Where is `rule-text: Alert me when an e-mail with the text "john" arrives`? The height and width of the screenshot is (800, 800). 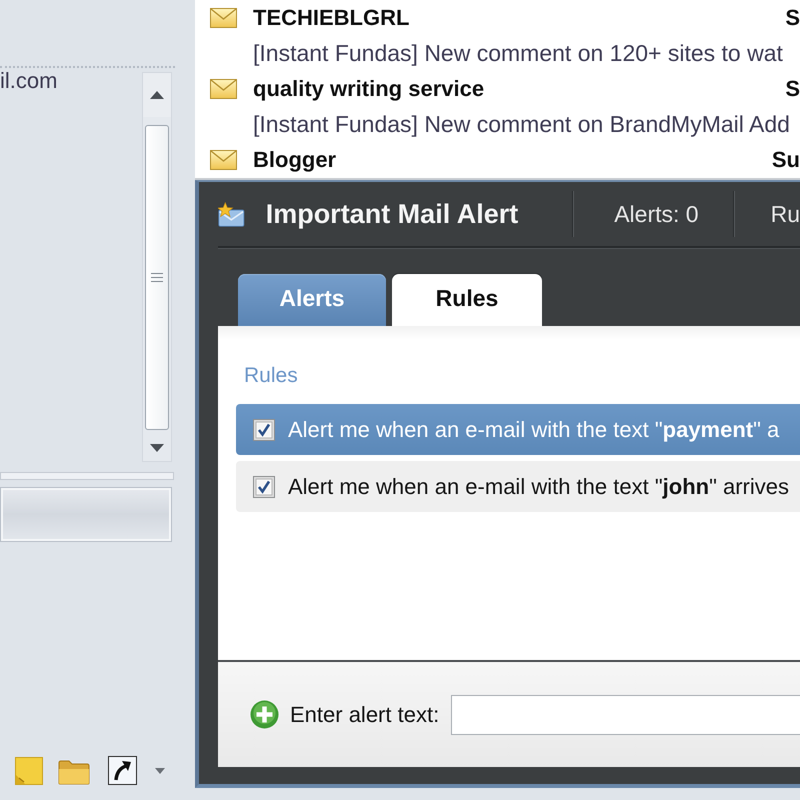 rule-text: Alert me when an e-mail with the text "john" arrives is located at coordinates (539, 487).